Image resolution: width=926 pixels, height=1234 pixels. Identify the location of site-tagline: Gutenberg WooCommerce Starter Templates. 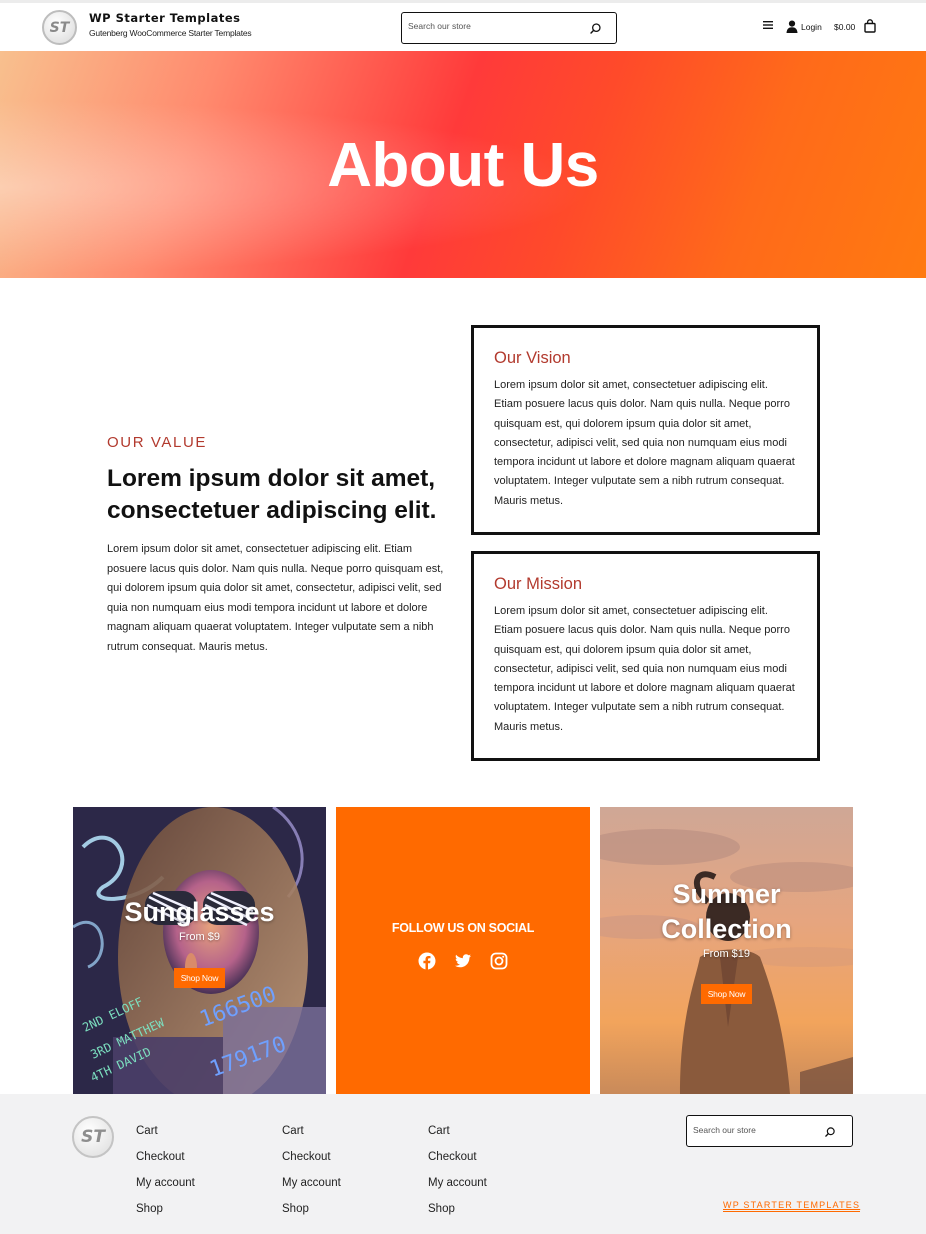
(170, 33).